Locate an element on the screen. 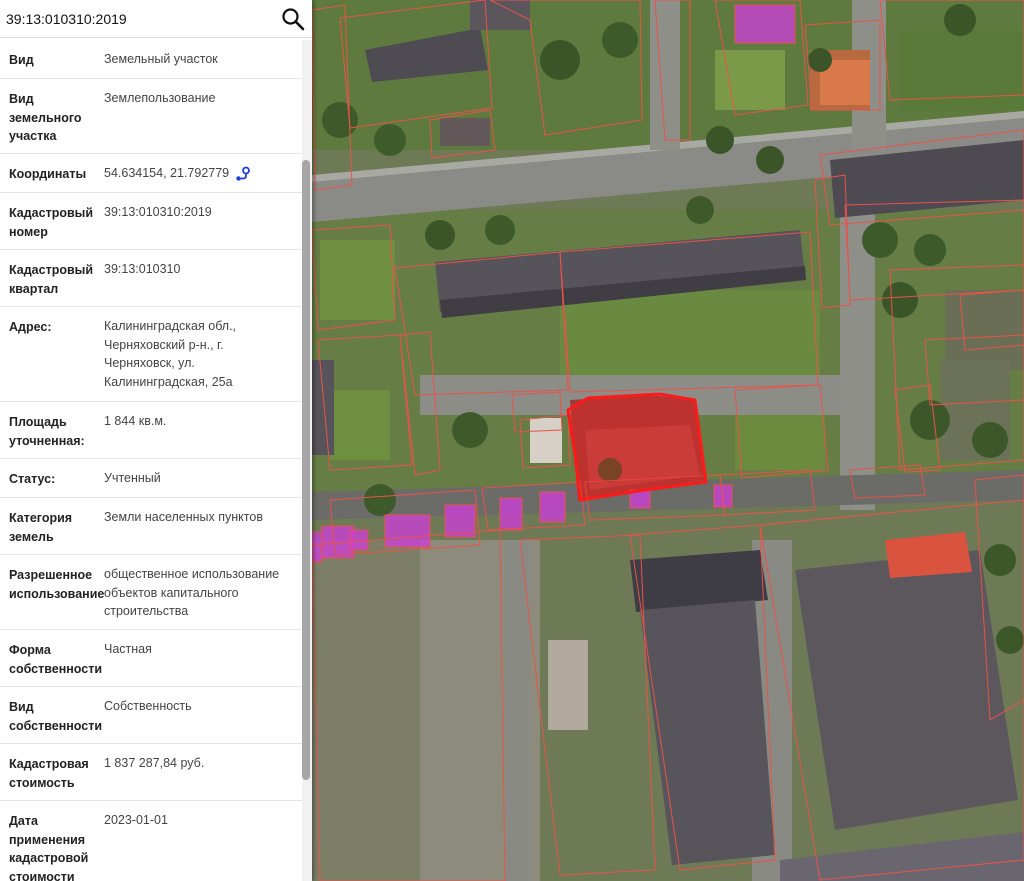 The image size is (1024, 881). detail-label-ownership-type: Вид собственности is located at coordinates (56, 716).